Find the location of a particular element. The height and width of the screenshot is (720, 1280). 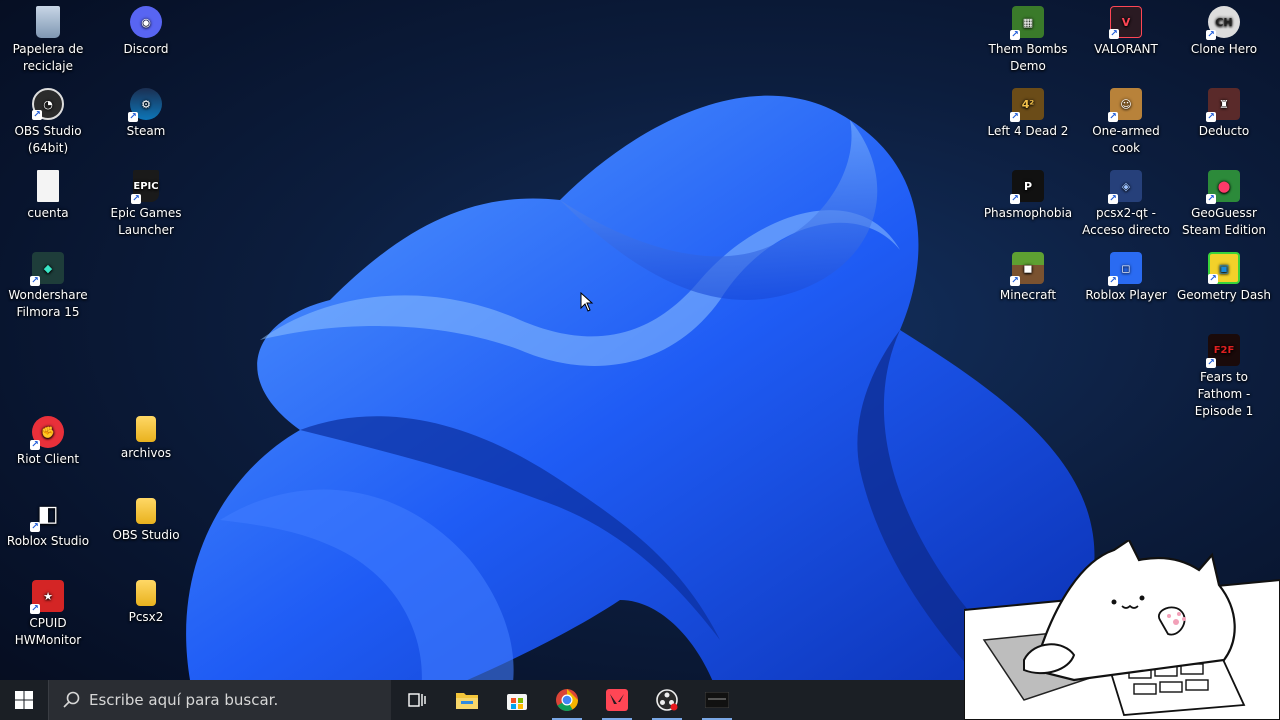

taskbar-search-box: Escribe aquí para buscar. is located at coordinates (219, 700).